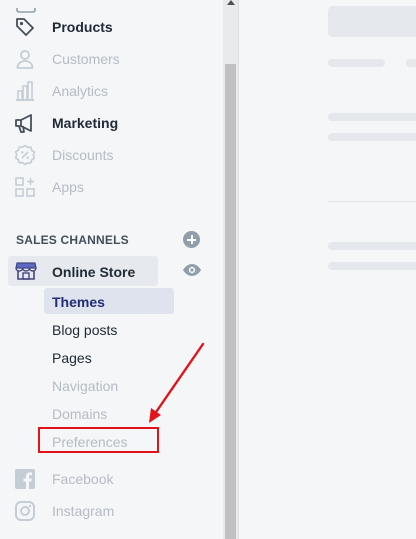 This screenshot has width=416, height=539. What do you see at coordinates (372, 21) in the screenshot?
I see `skeleton-title-block` at bounding box center [372, 21].